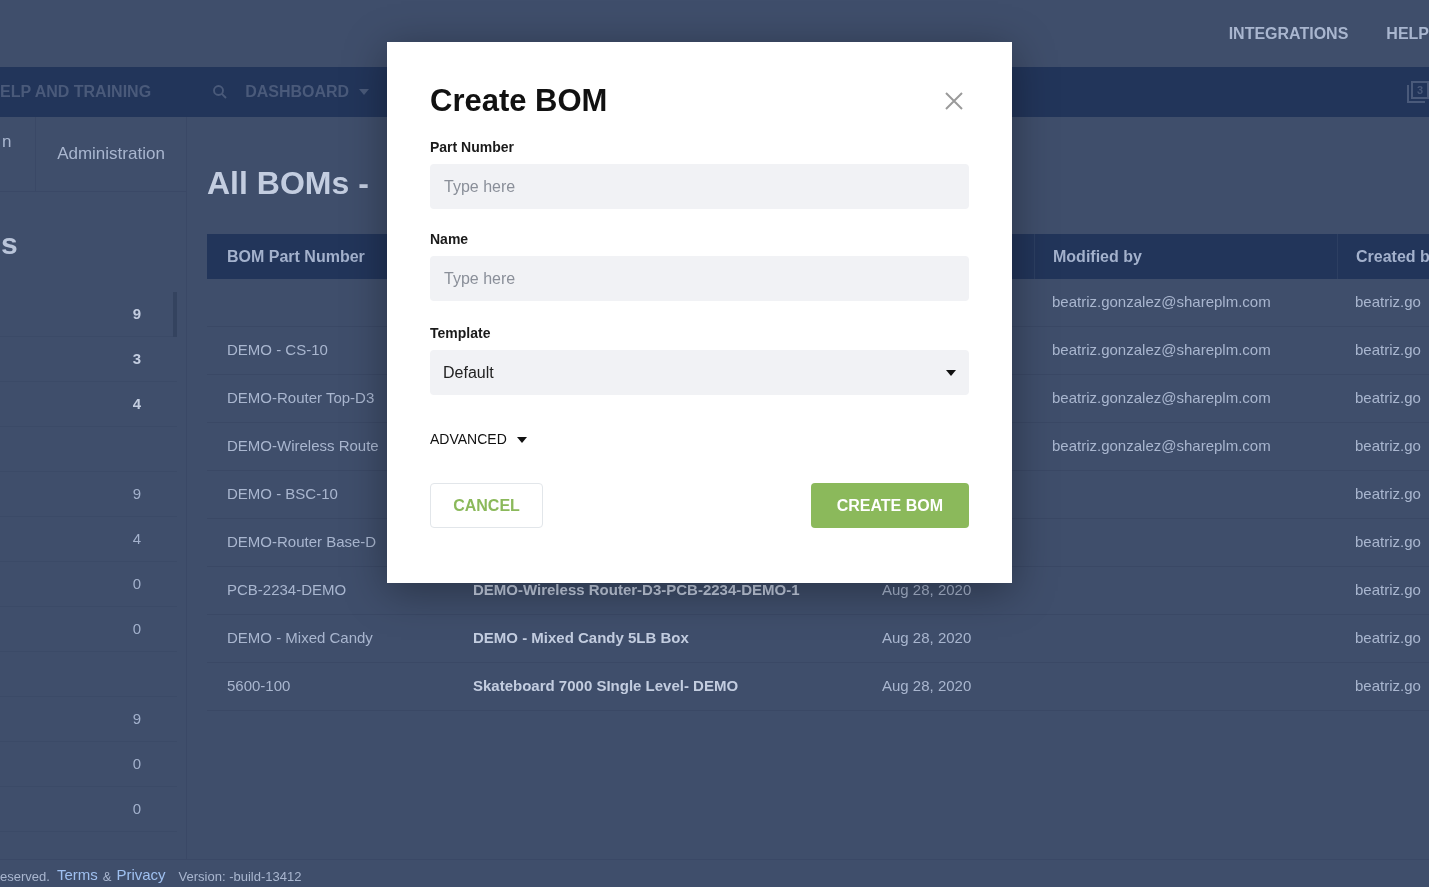 The width and height of the screenshot is (1429, 887). I want to click on table-cell-text: DEMO-Router Base-D, so click(302, 542).